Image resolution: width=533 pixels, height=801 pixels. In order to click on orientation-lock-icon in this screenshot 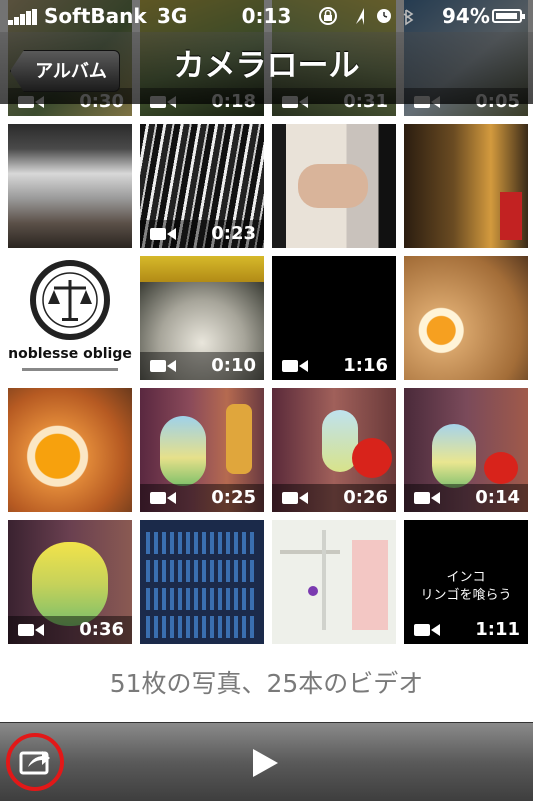, I will do `click(328, 16)`.